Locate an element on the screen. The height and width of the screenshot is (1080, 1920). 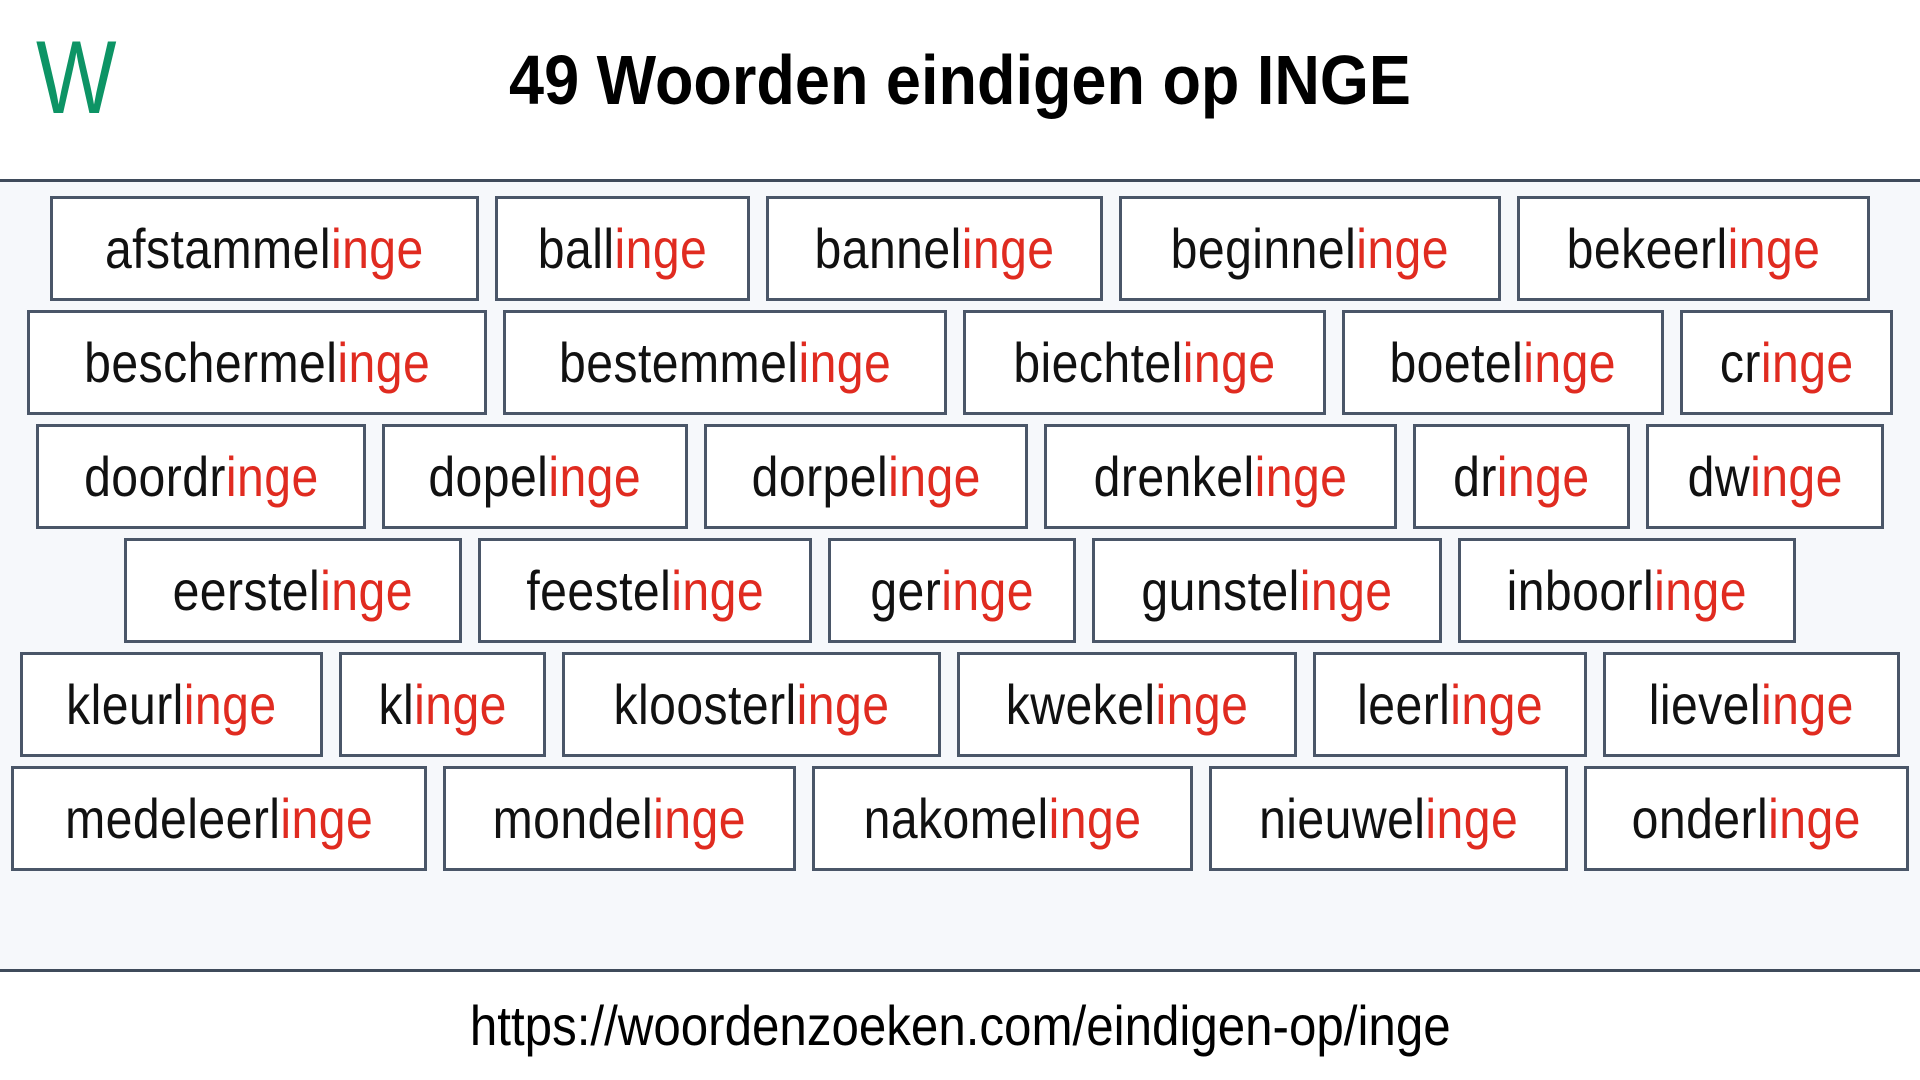
word-text: drenkelinge is located at coordinates (1221, 476).